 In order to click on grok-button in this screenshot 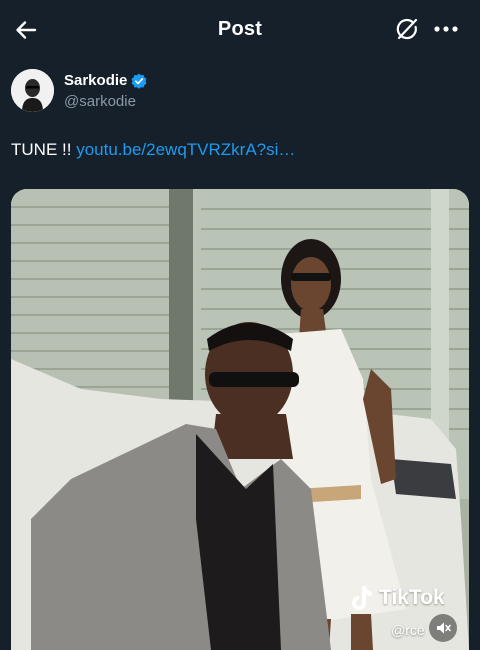, I will do `click(407, 29)`.